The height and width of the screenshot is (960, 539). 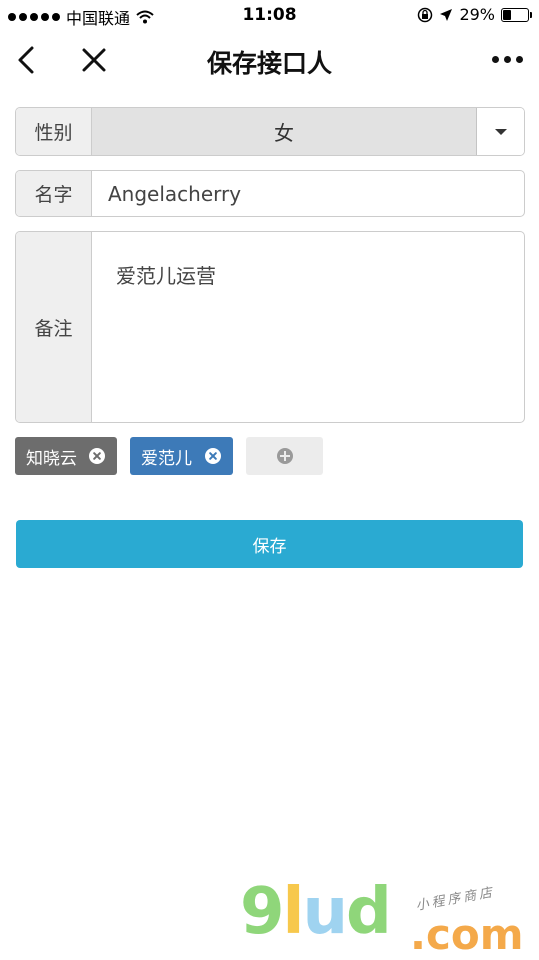 I want to click on tag-label: 爱范儿, so click(x=166, y=458).